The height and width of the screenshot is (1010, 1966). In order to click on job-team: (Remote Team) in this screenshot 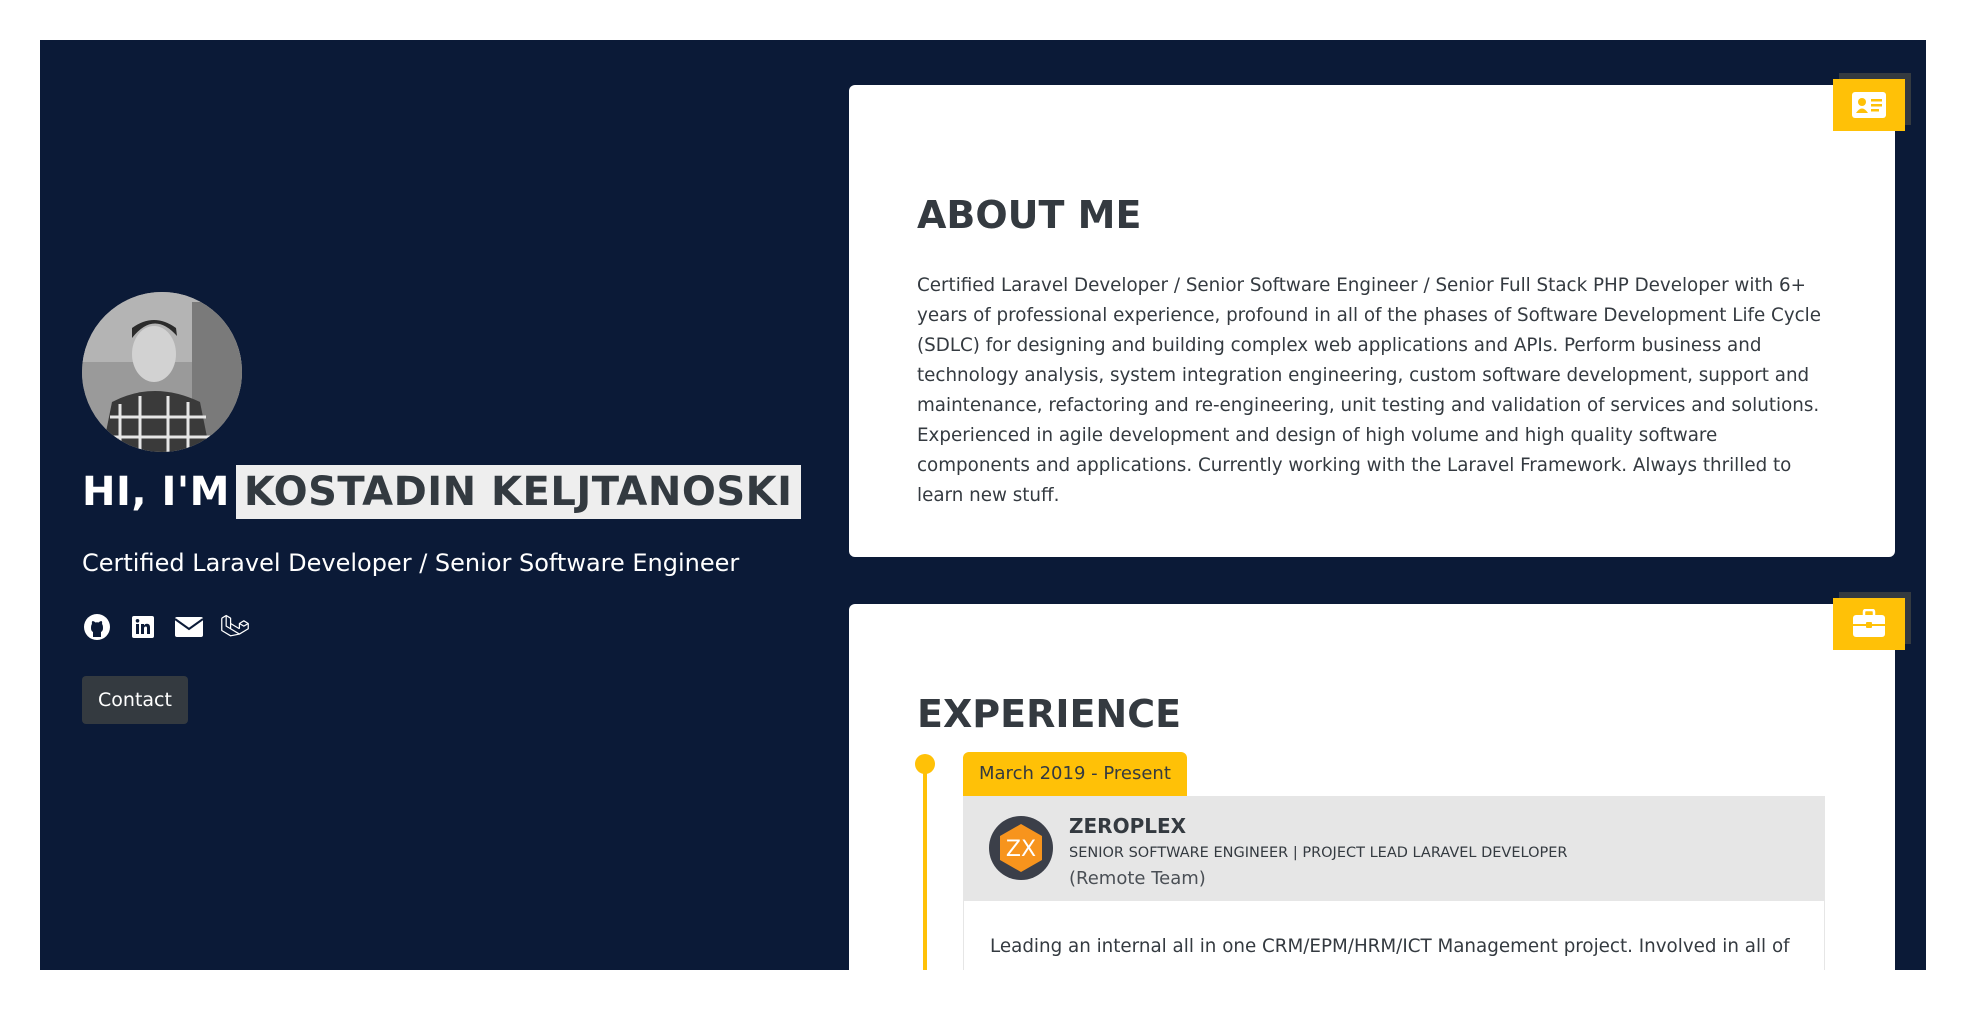, I will do `click(1137, 878)`.